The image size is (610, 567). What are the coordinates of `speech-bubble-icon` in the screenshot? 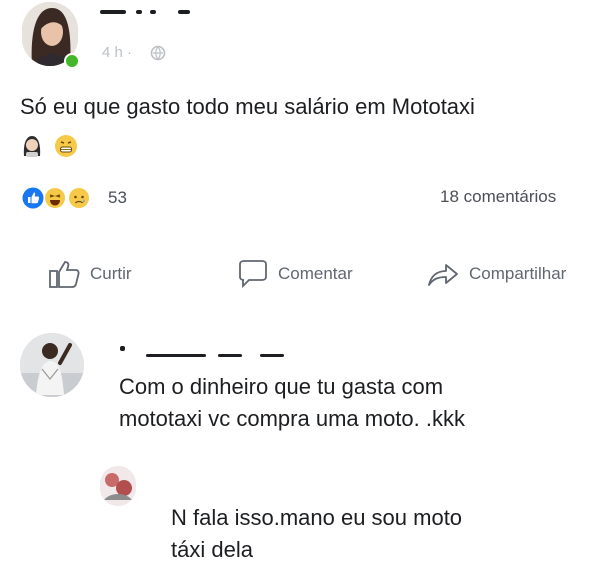 It's located at (253, 274).